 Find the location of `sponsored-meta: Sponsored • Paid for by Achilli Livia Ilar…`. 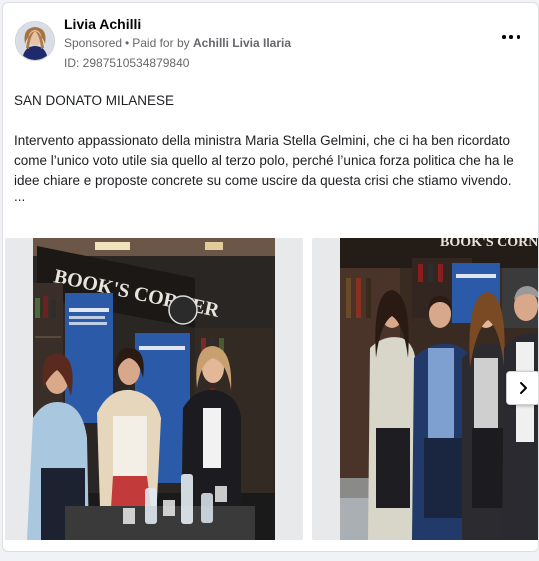

sponsored-meta: Sponsored • Paid for by Achilli Livia Ilar… is located at coordinates (177, 43).